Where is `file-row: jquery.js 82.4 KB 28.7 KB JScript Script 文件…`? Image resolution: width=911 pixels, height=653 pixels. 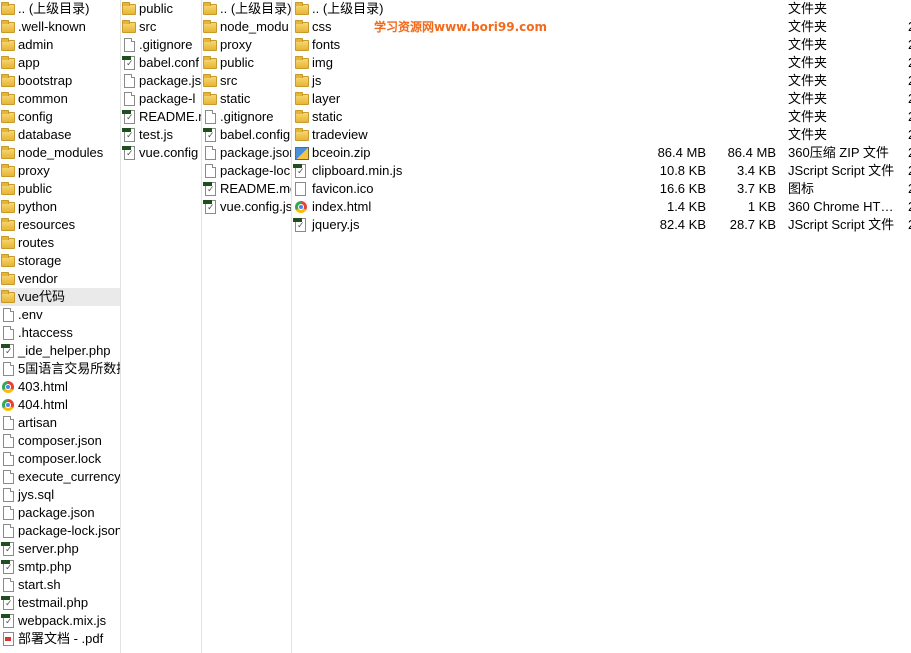 file-row: jquery.js 82.4 KB 28.7 KB JScript Script 文件… is located at coordinates (601, 225).